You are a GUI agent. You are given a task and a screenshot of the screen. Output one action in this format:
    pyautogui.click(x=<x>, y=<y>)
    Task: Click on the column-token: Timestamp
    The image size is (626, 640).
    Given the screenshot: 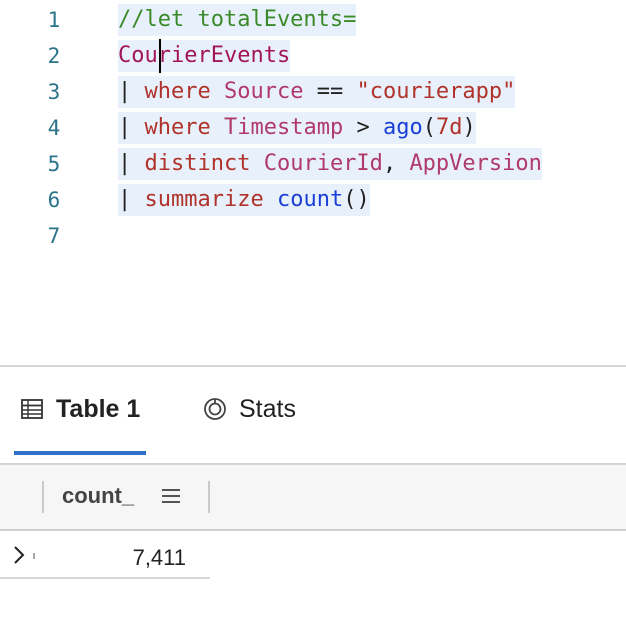 What is the action you would take?
    pyautogui.click(x=283, y=127)
    